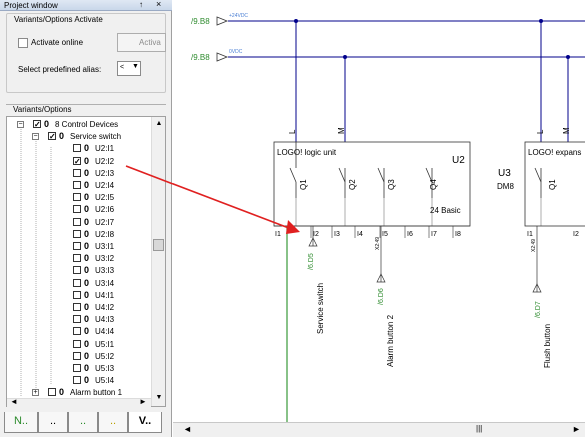 The height and width of the screenshot is (437, 585). I want to click on canvas-horizontal-scrollbar: ◄ ||| ►, so click(379, 429).